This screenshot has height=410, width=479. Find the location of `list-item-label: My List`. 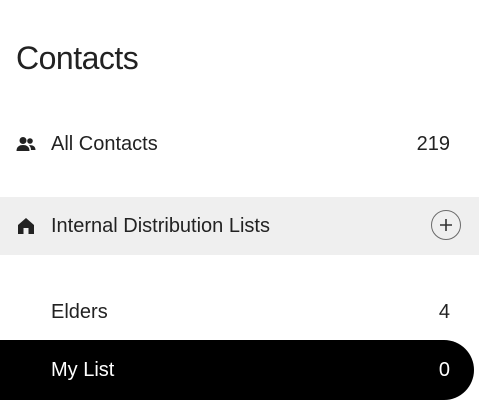

list-item-label: My List is located at coordinates (83, 369).